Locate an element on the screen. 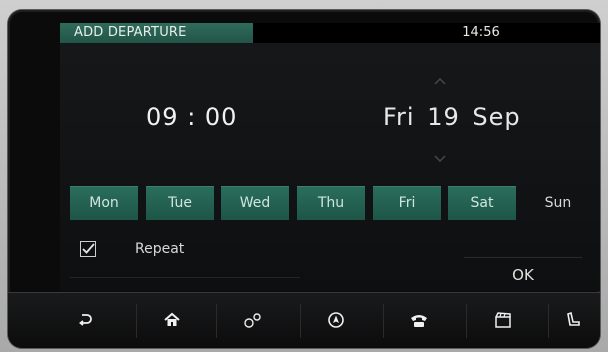 The width and height of the screenshot is (608, 352). nav-back is located at coordinates (85, 320).